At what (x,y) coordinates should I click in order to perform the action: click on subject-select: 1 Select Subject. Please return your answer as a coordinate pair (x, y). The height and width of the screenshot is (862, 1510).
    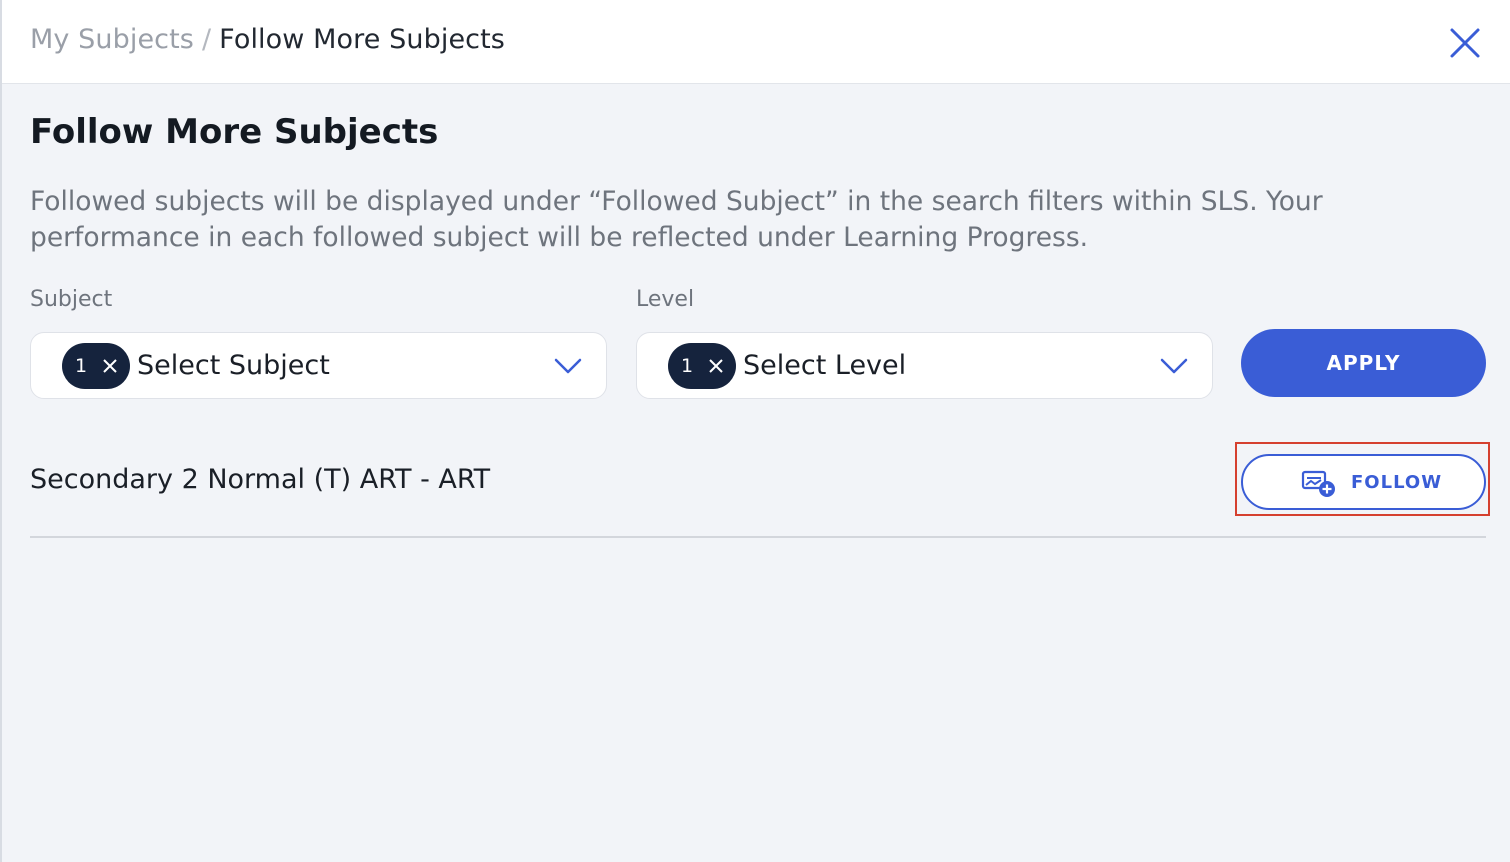
    Looking at the image, I should click on (318, 365).